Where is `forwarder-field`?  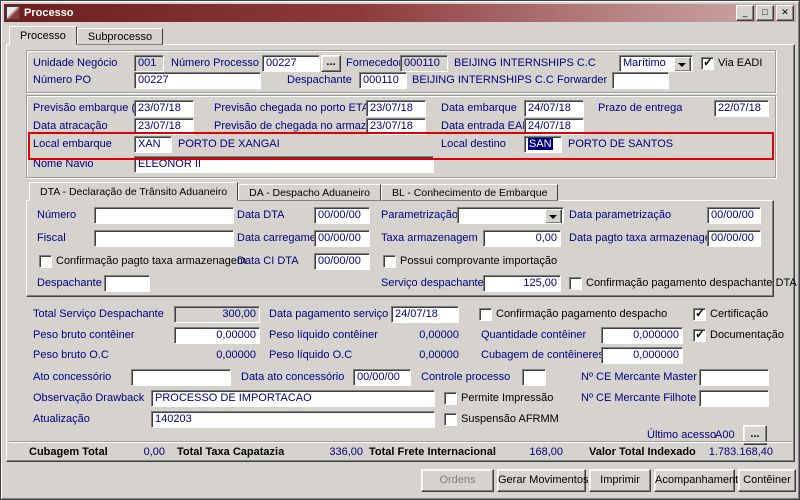 forwarder-field is located at coordinates (640, 80).